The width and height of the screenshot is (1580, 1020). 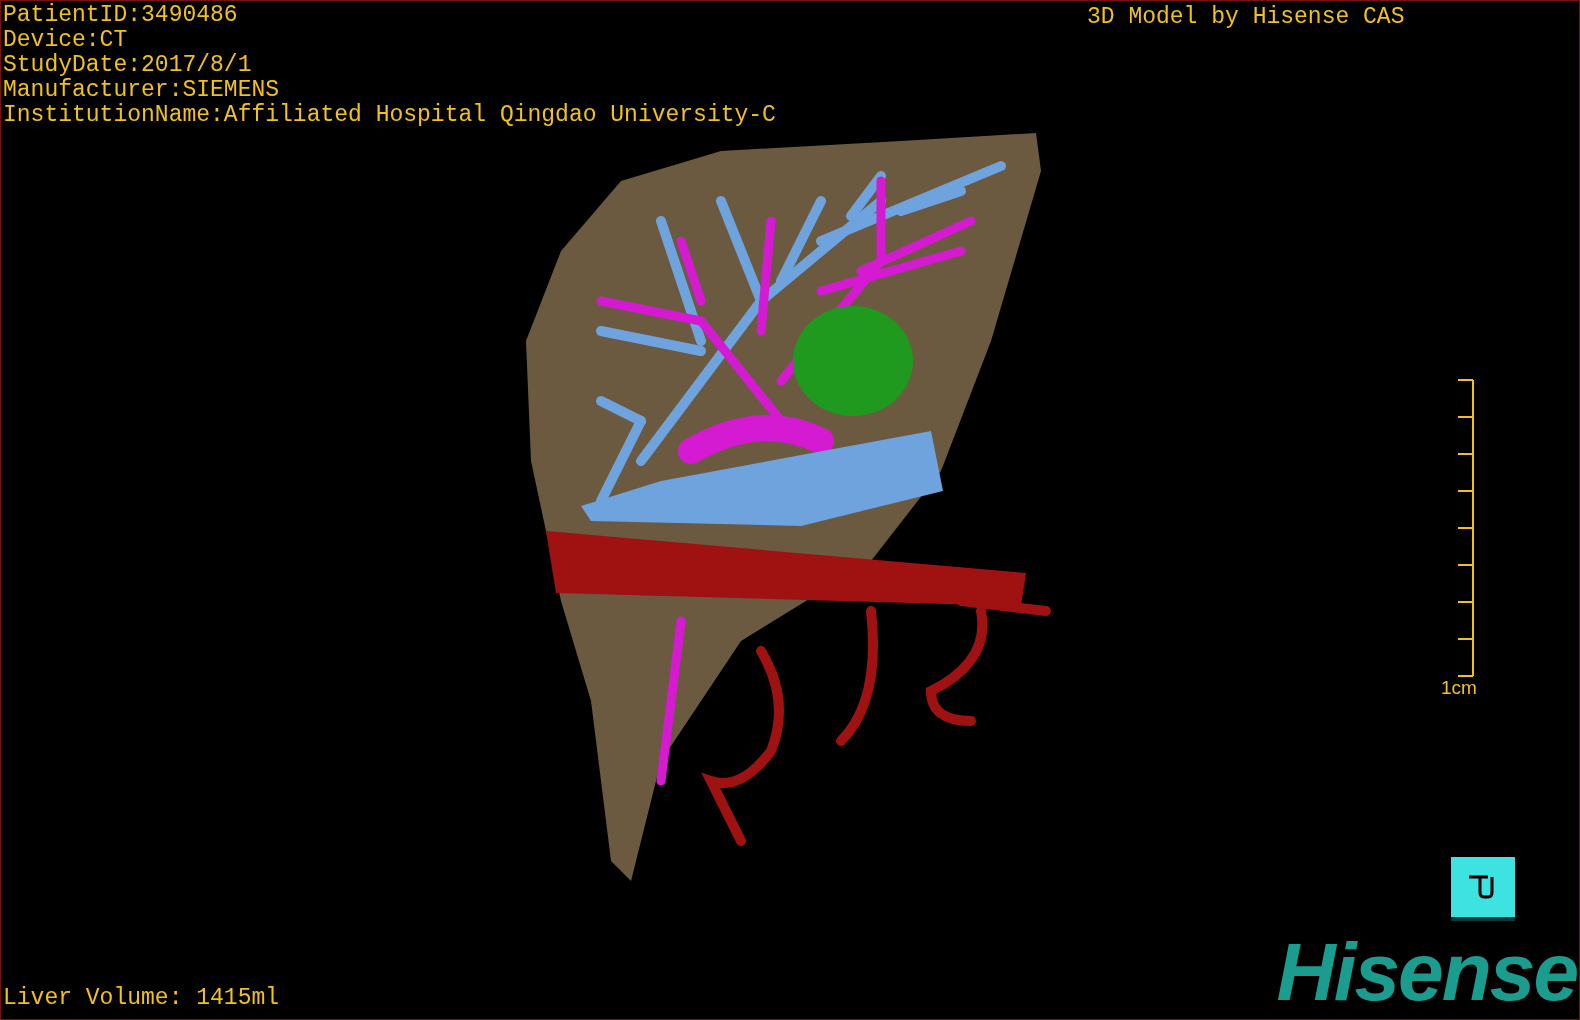 What do you see at coordinates (1426, 972) in the screenshot?
I see `brand-logo: Hisense` at bounding box center [1426, 972].